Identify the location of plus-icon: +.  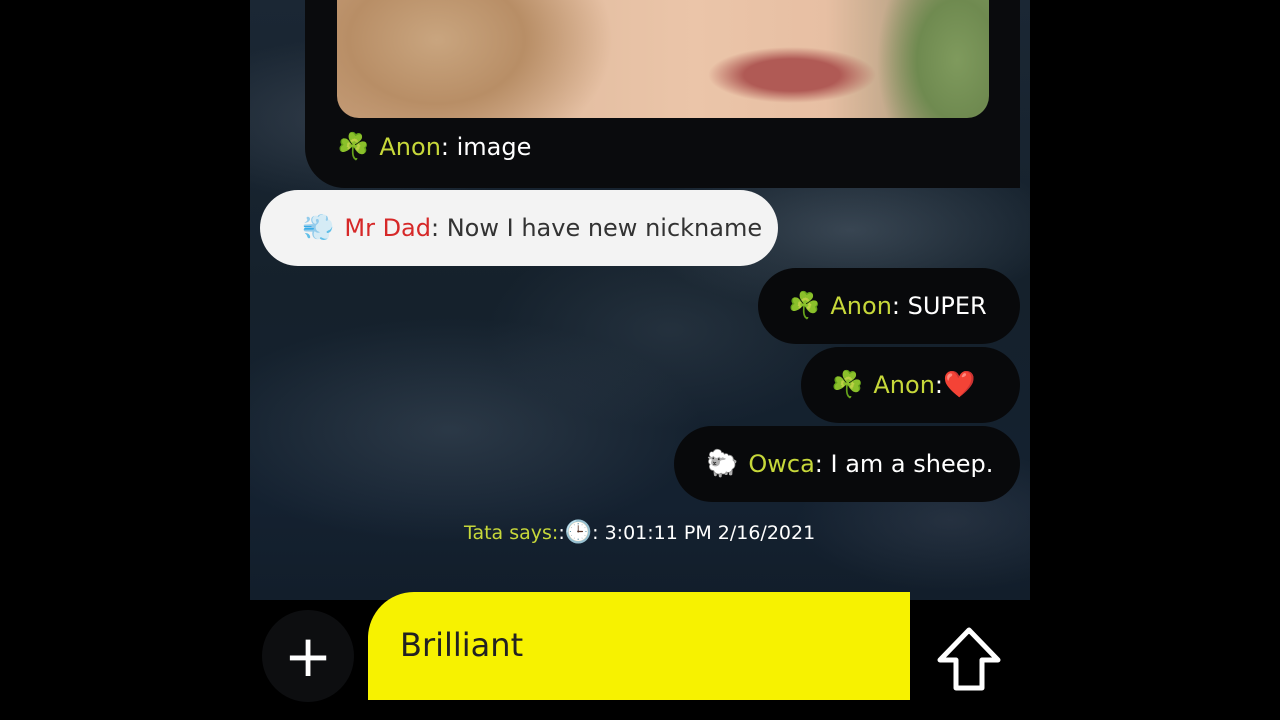
(308, 656).